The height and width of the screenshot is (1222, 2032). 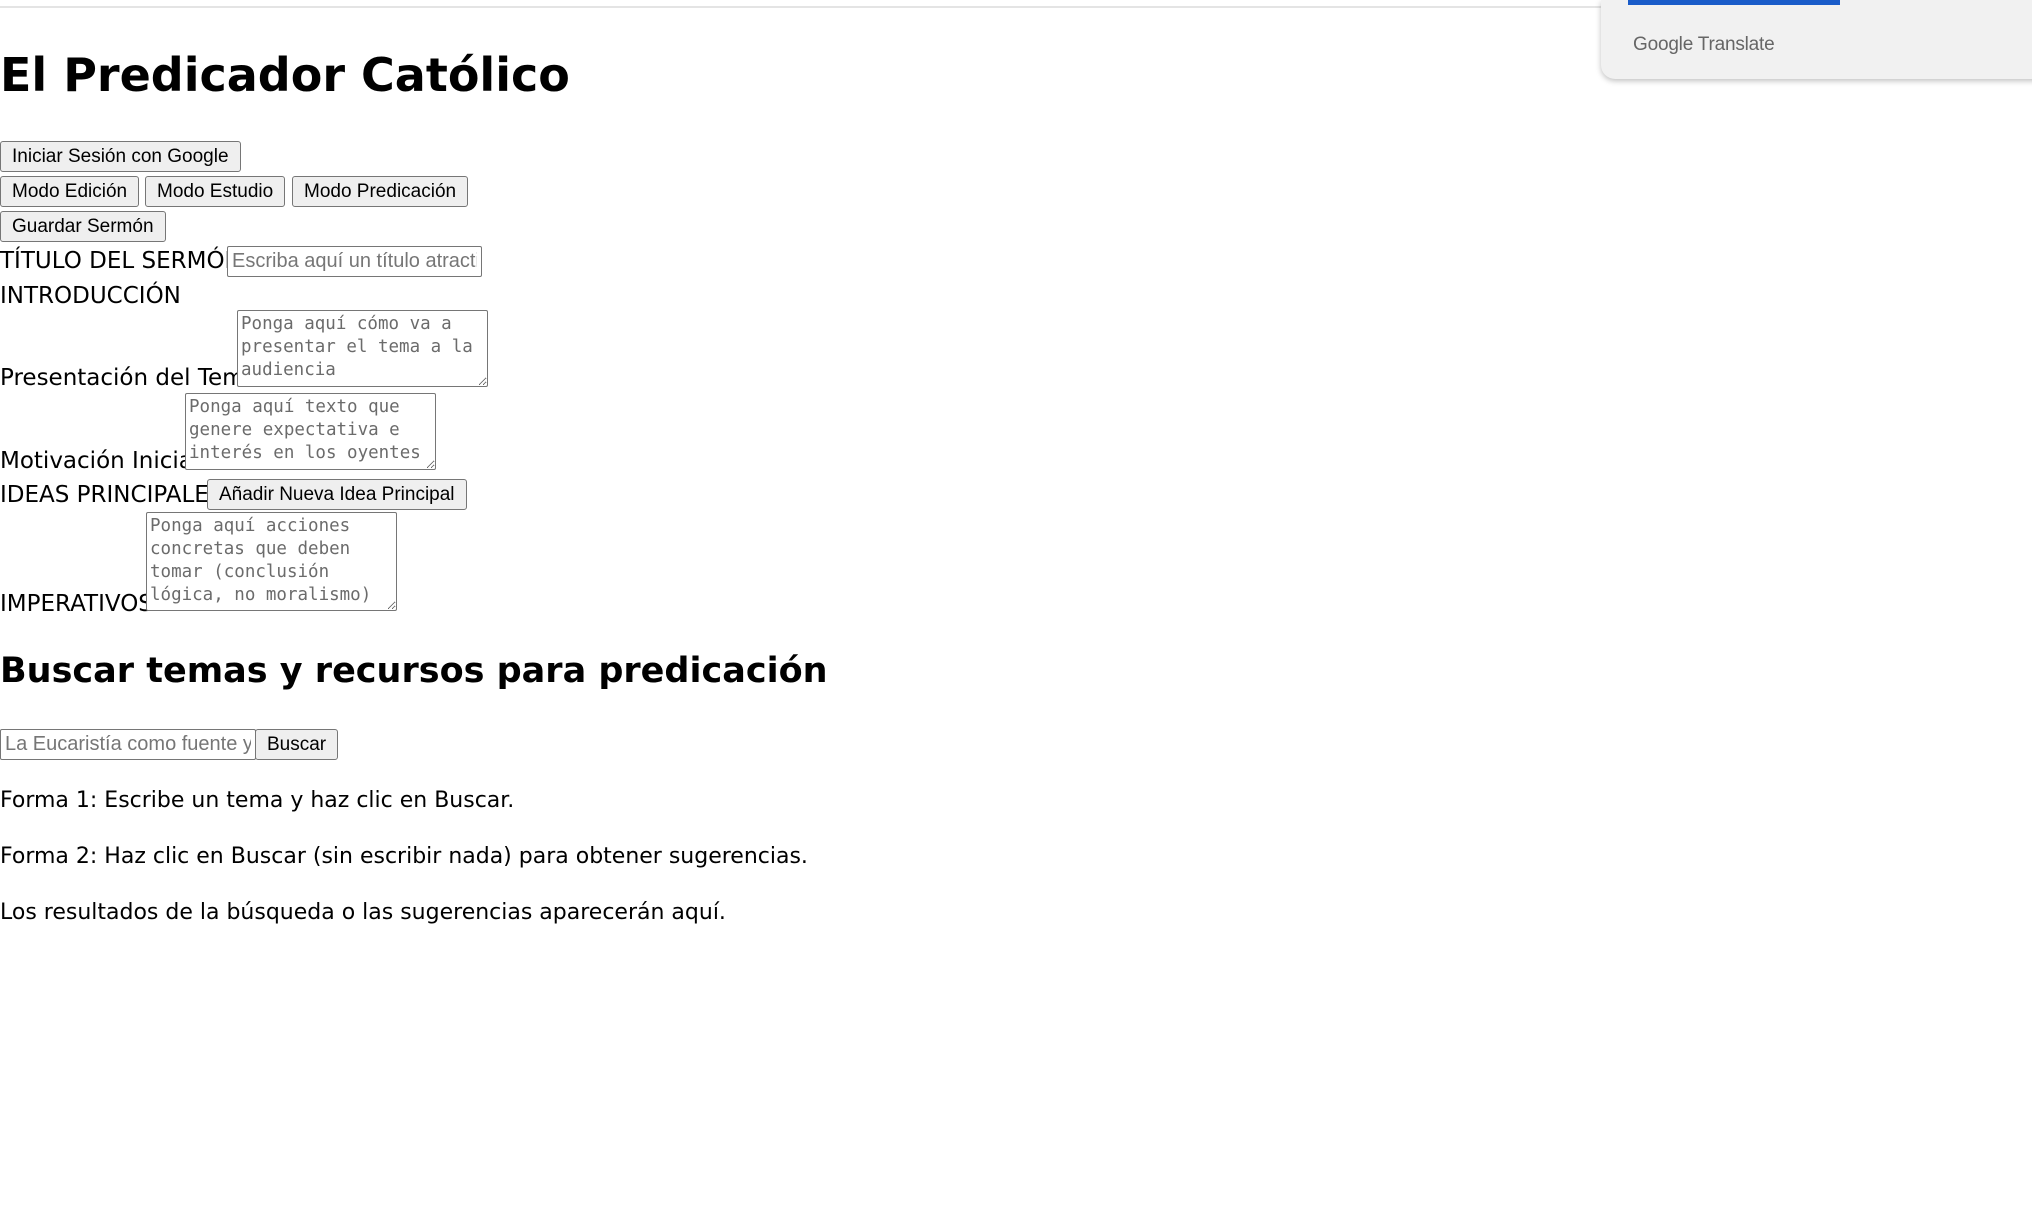 I want to click on google-translate-bar: Google Translate, so click(x=1816, y=39).